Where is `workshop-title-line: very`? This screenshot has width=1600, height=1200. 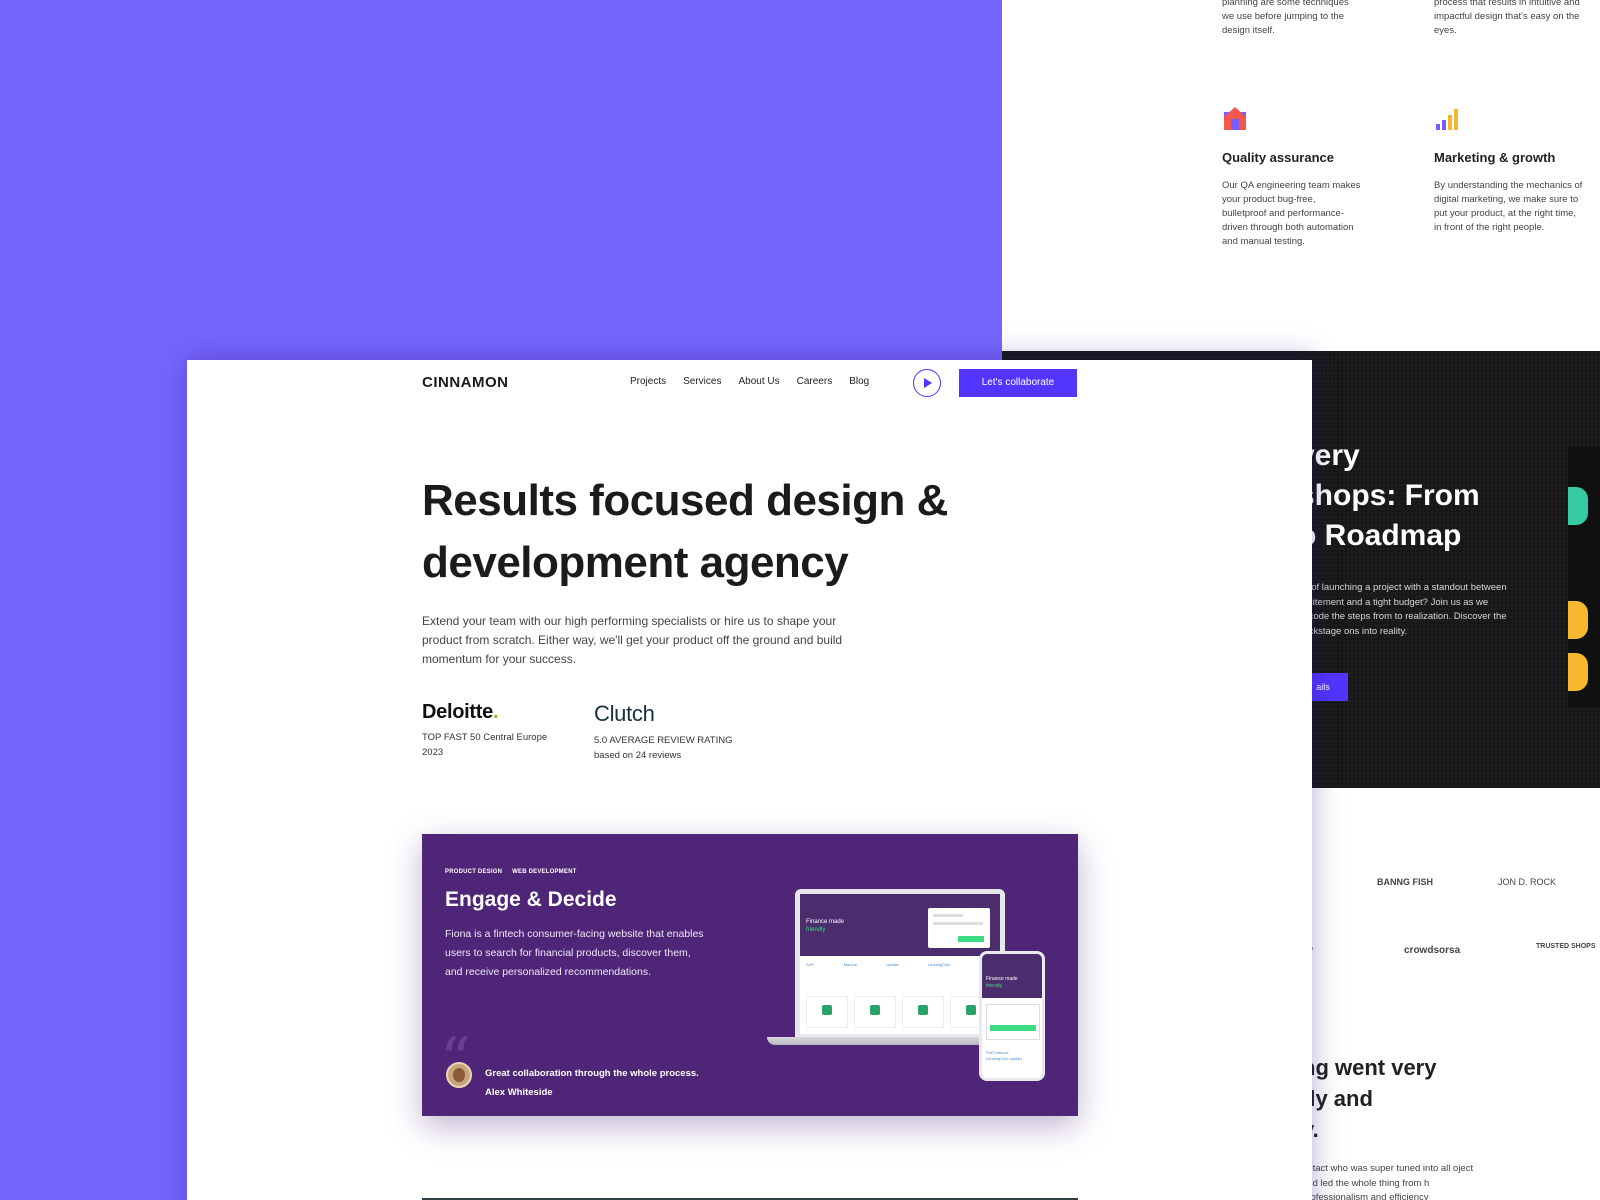 workshop-title-line: very is located at coordinates (1329, 455).